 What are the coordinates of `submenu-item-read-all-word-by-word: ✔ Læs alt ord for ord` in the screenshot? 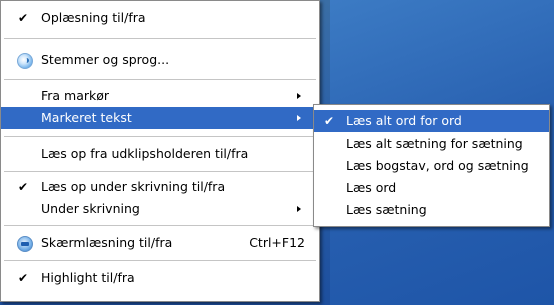 It's located at (431, 121).